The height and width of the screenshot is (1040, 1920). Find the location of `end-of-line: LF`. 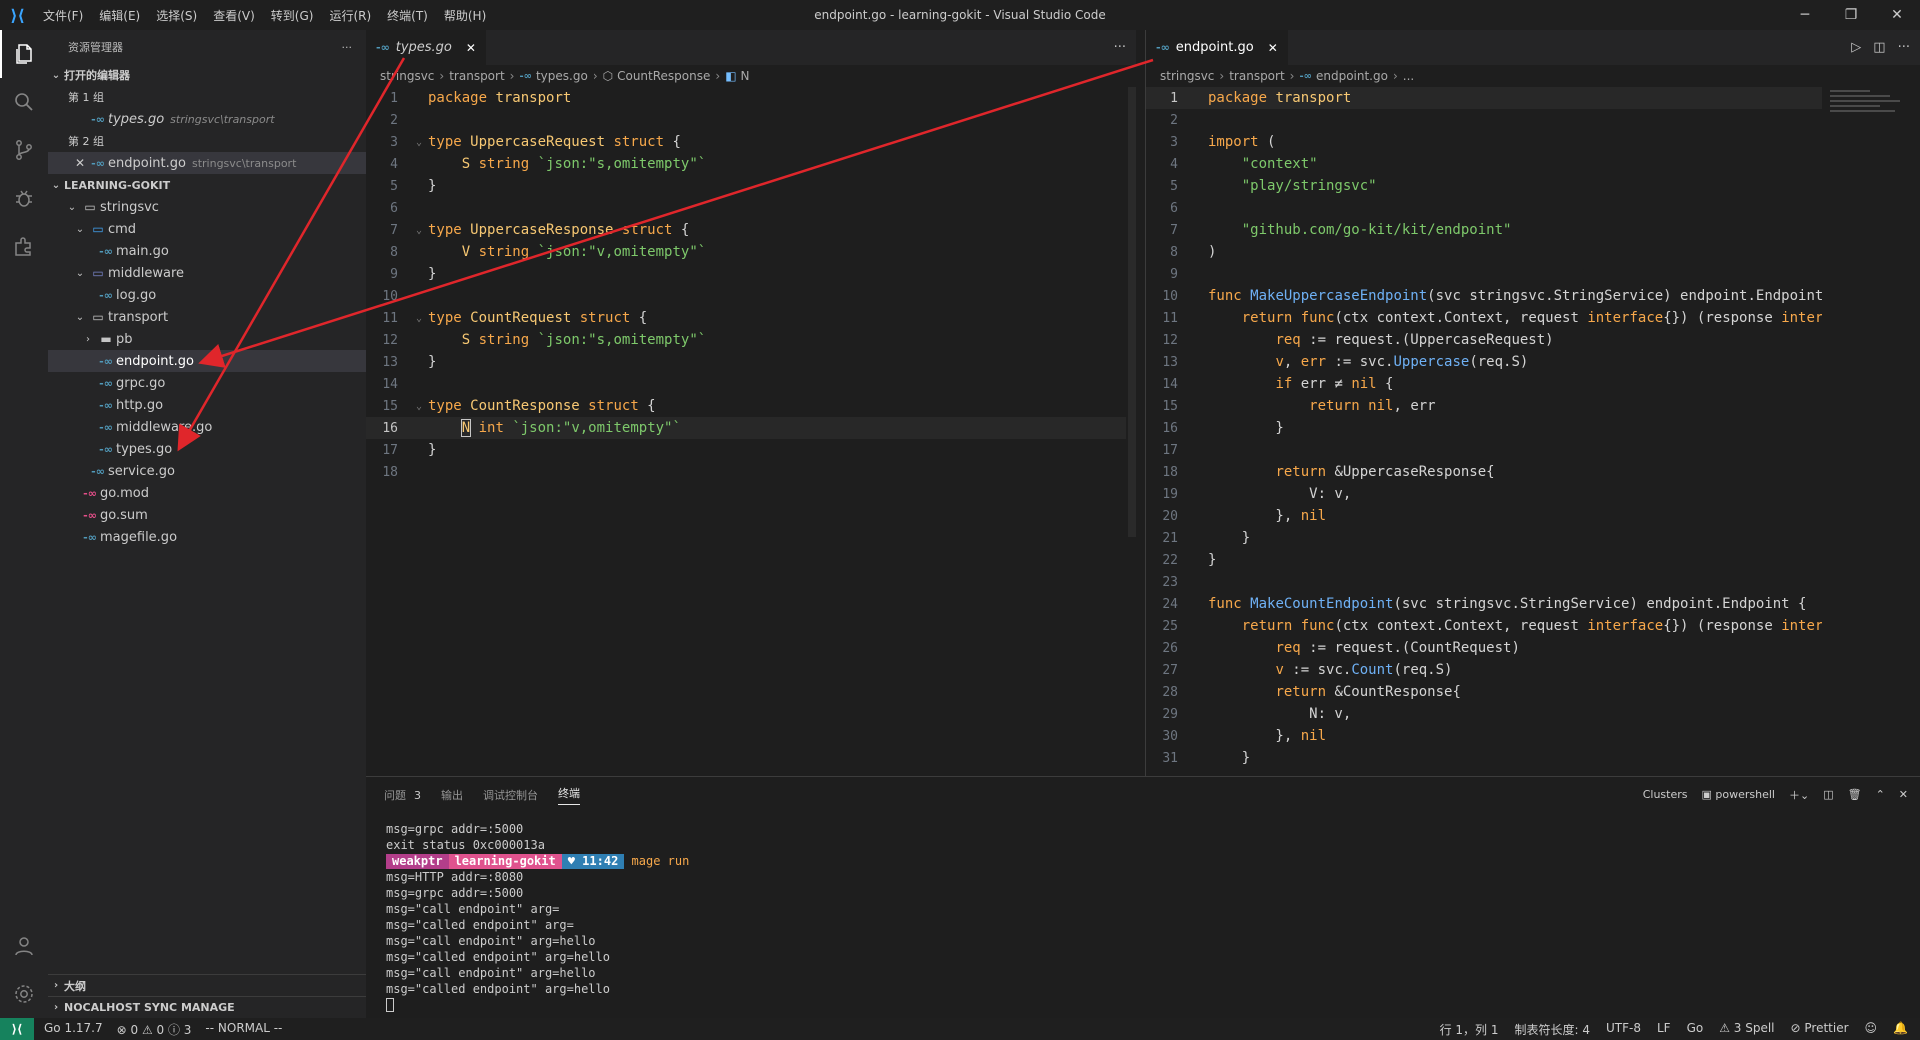

end-of-line: LF is located at coordinates (1664, 1029).